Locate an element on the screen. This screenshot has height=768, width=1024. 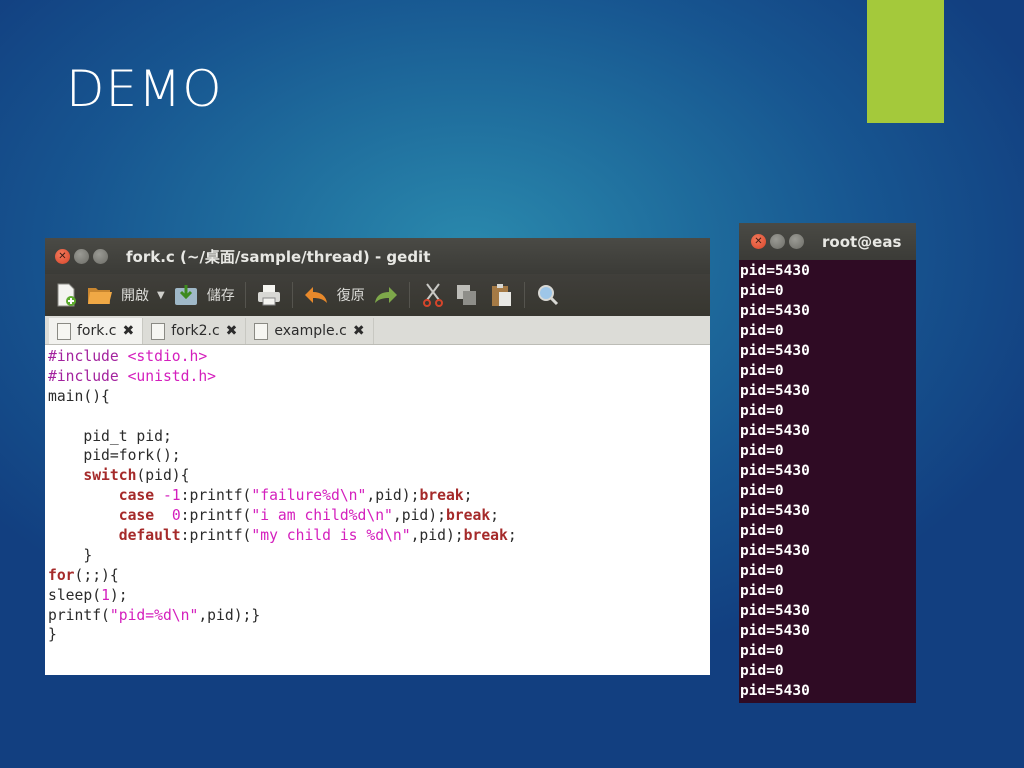
save-button is located at coordinates (186, 295).